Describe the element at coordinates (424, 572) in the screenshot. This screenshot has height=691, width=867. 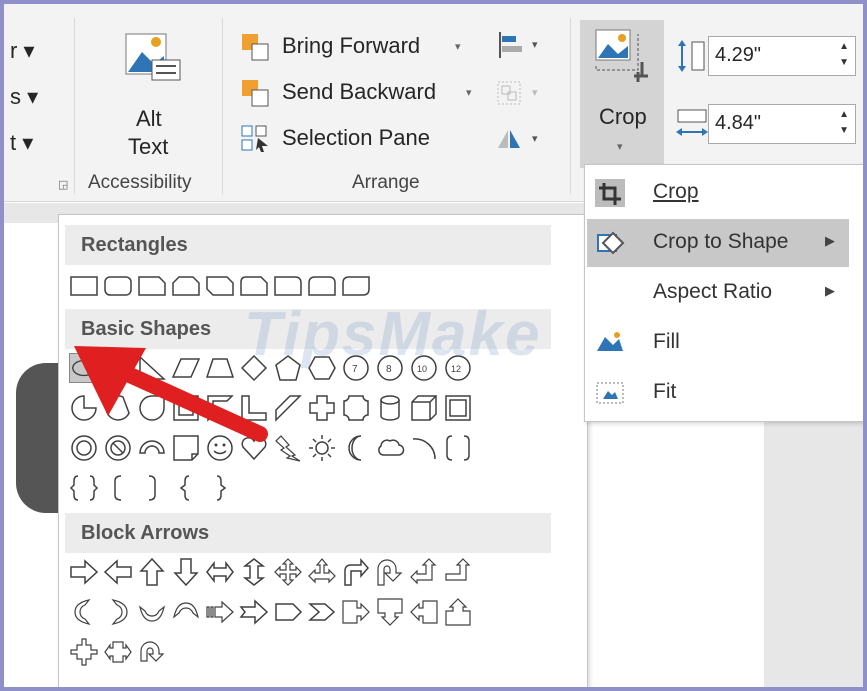
I see `left-up-arrow-shape` at that location.